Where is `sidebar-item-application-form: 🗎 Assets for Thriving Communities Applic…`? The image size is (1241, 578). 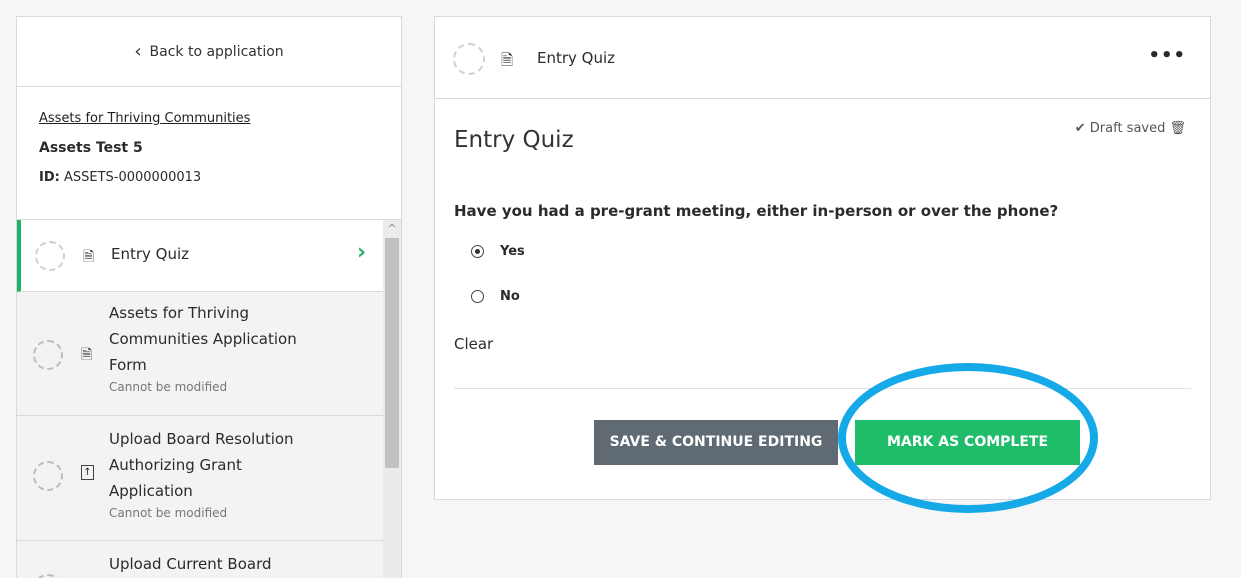
sidebar-item-application-form: 🗎 Assets for Thriving Communities Applic… is located at coordinates (209, 354).